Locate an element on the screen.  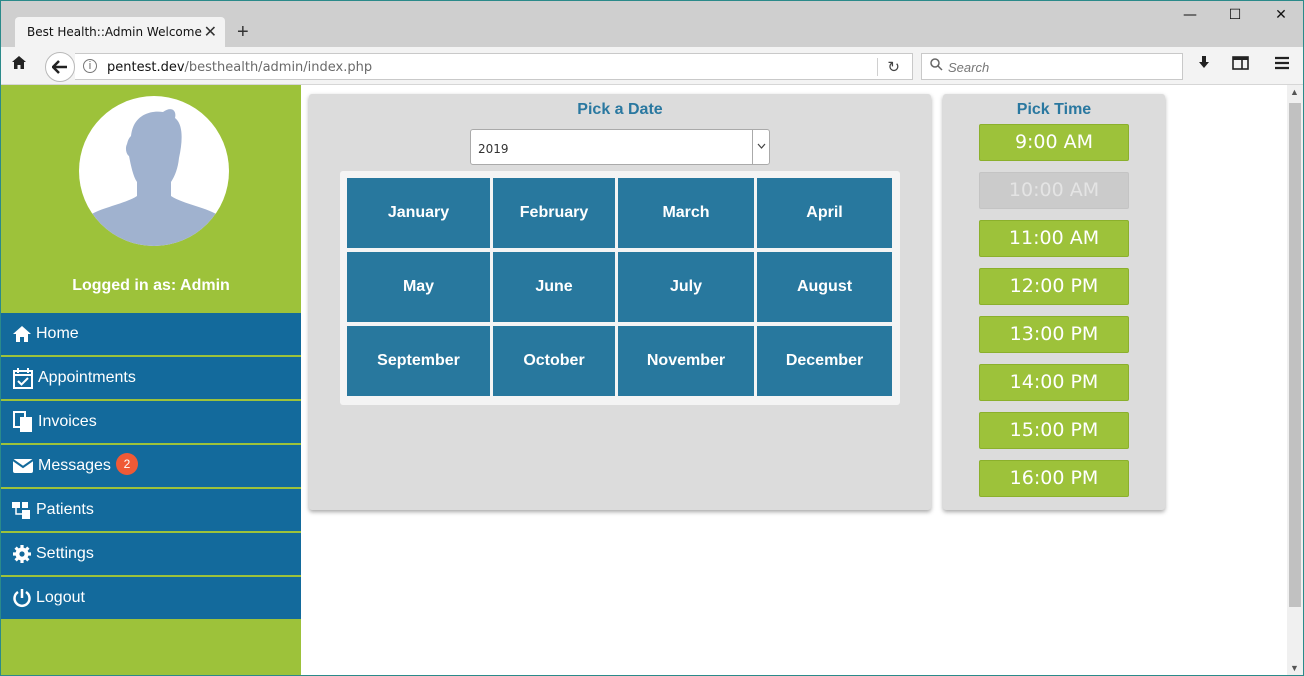
user-silhouette-icon is located at coordinates (154, 177).